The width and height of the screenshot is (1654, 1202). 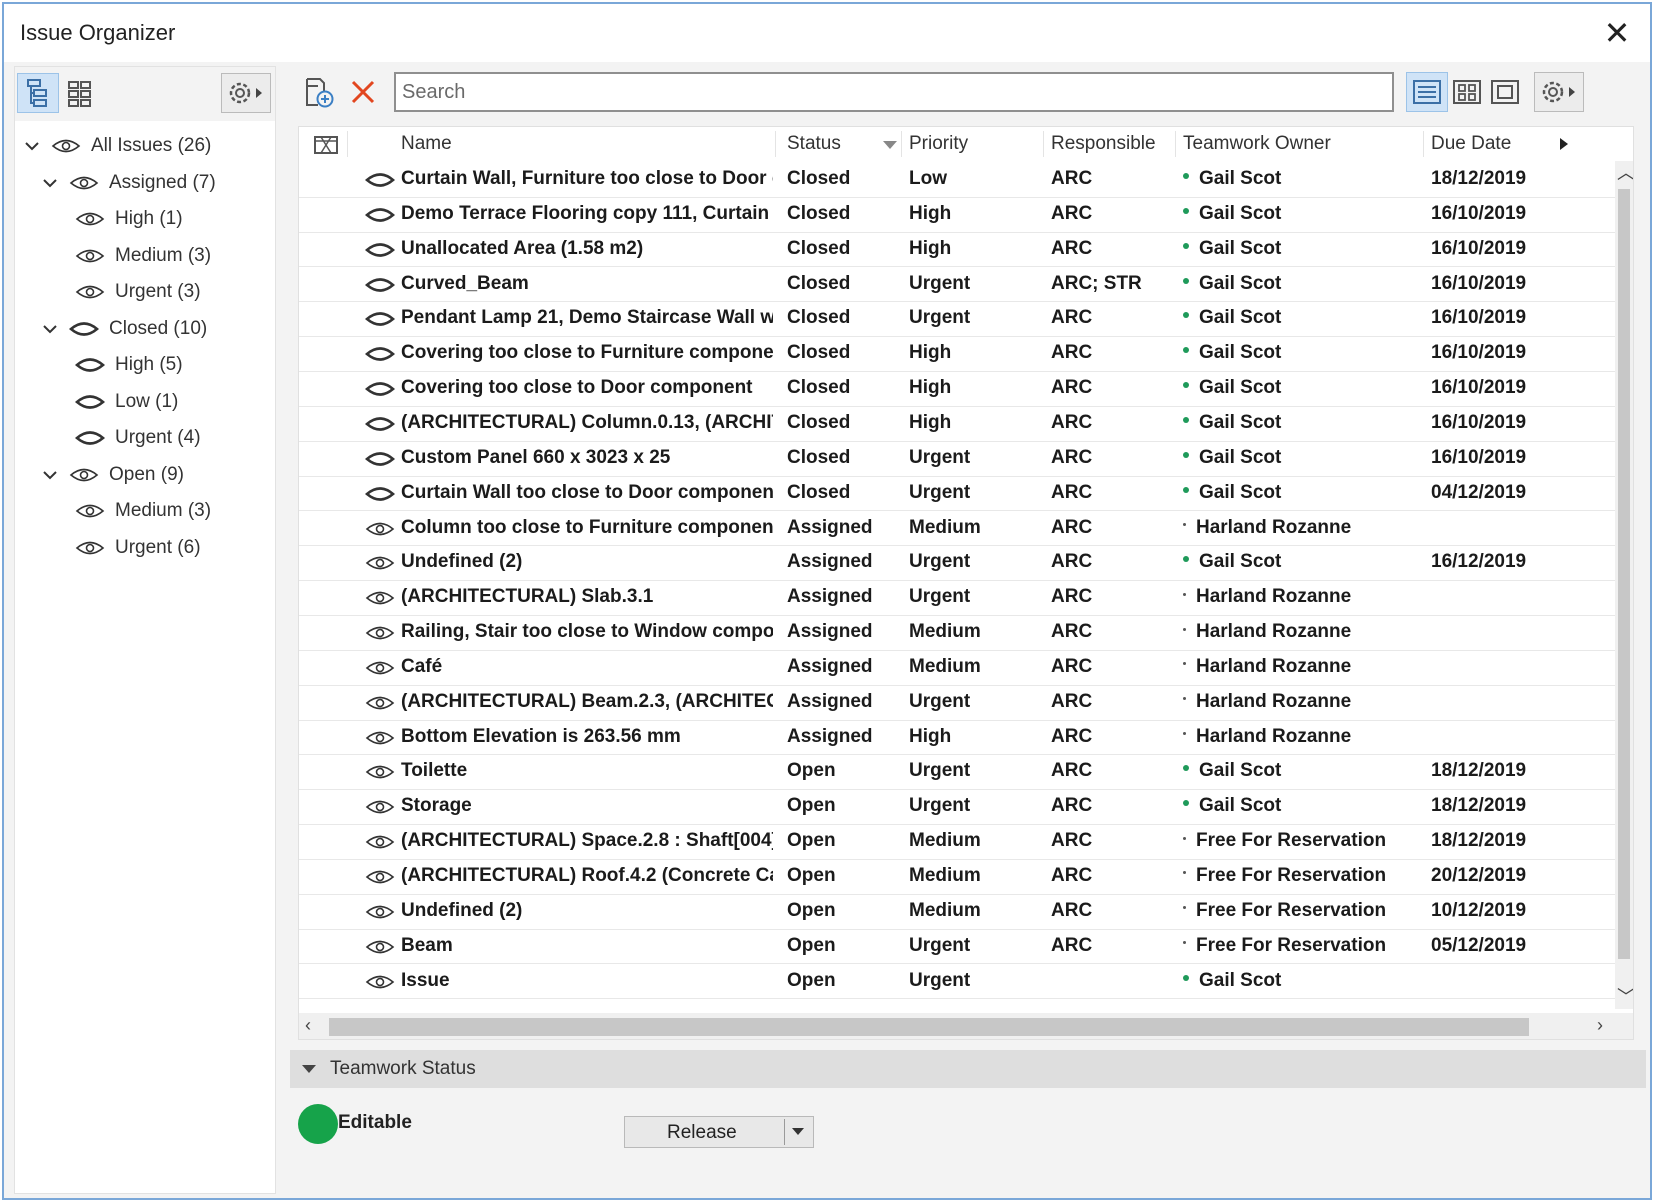 What do you see at coordinates (894, 92) in the screenshot?
I see `search-input` at bounding box center [894, 92].